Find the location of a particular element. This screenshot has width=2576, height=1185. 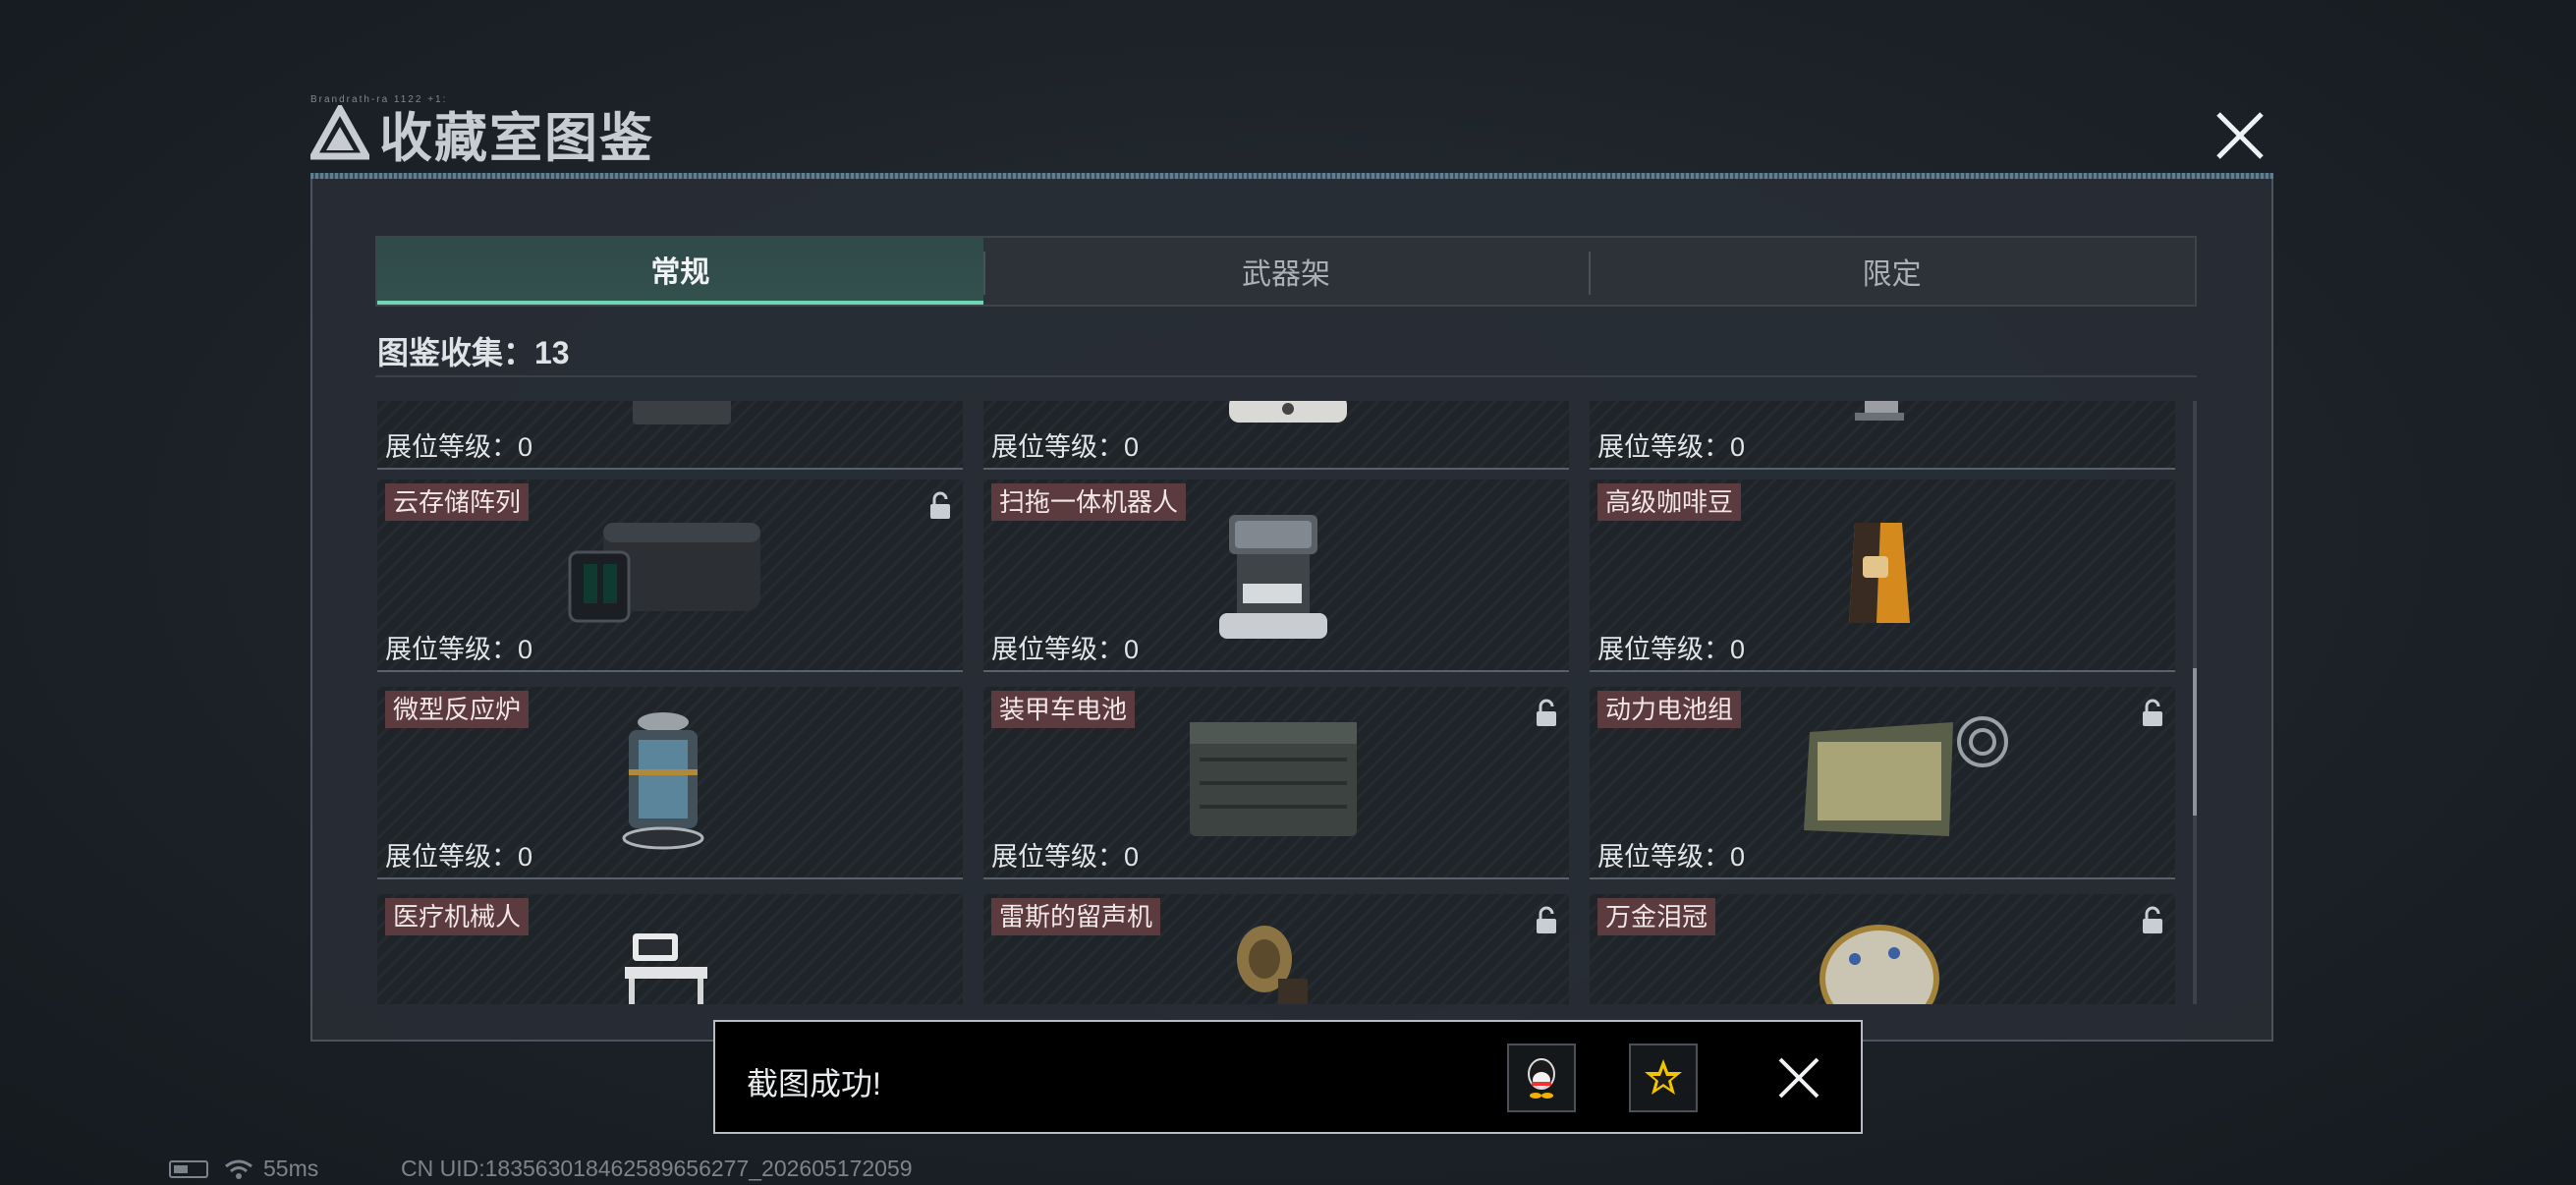

item-card: 扫拖一体机器人 展位等级：0 is located at coordinates (1276, 576).